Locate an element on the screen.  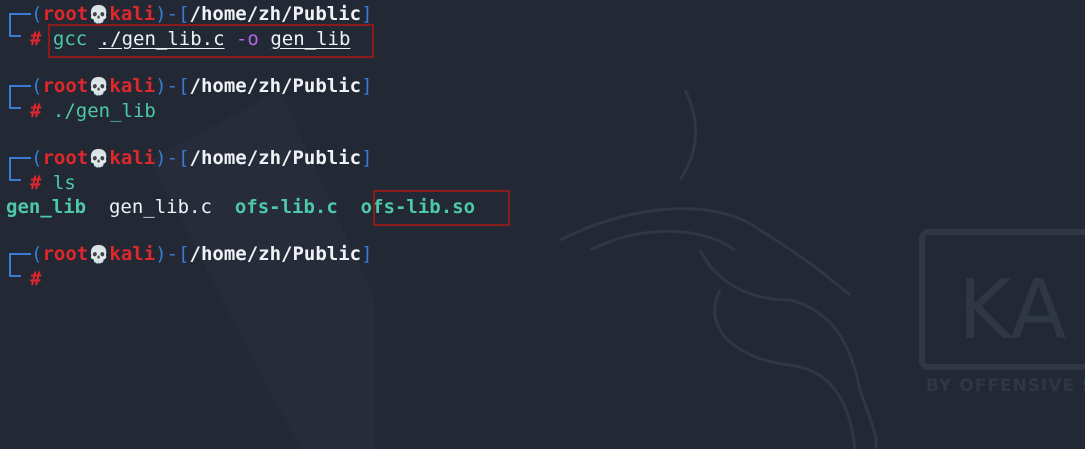
highlight-box-ofs-lib-so is located at coordinates (441, 208).